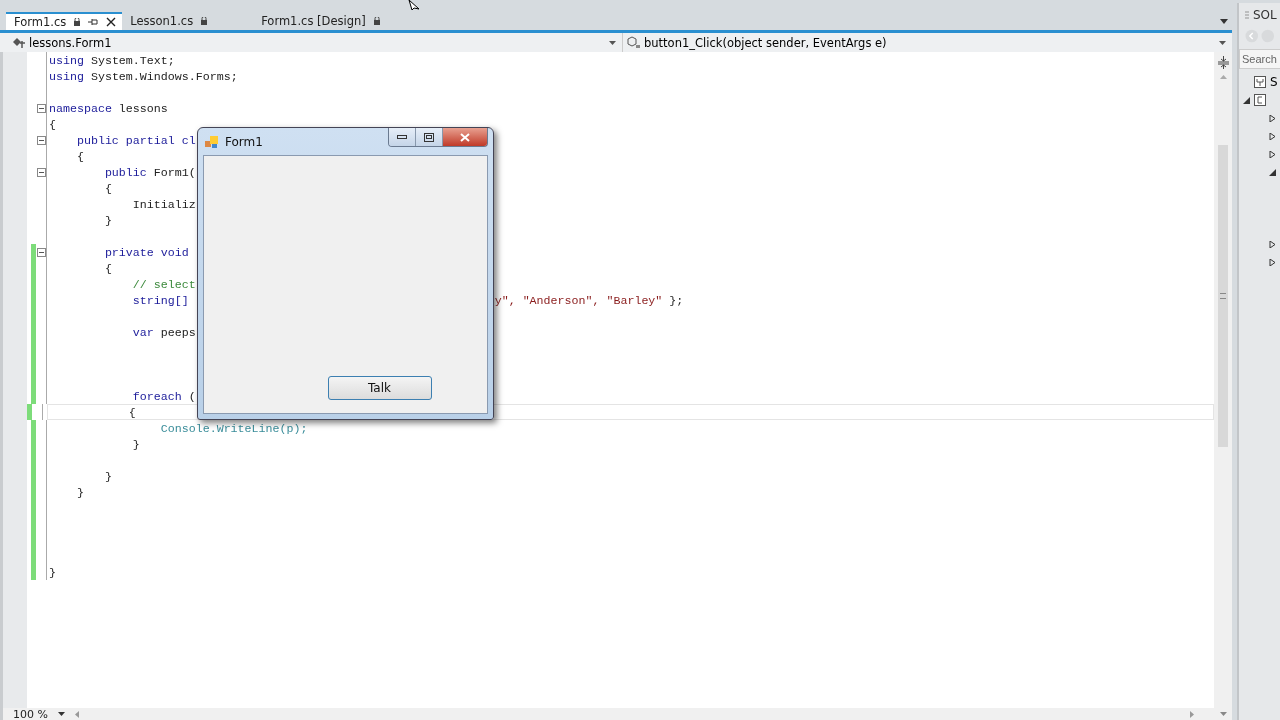 The image size is (1280, 720). I want to click on minimize-icon, so click(402, 137).